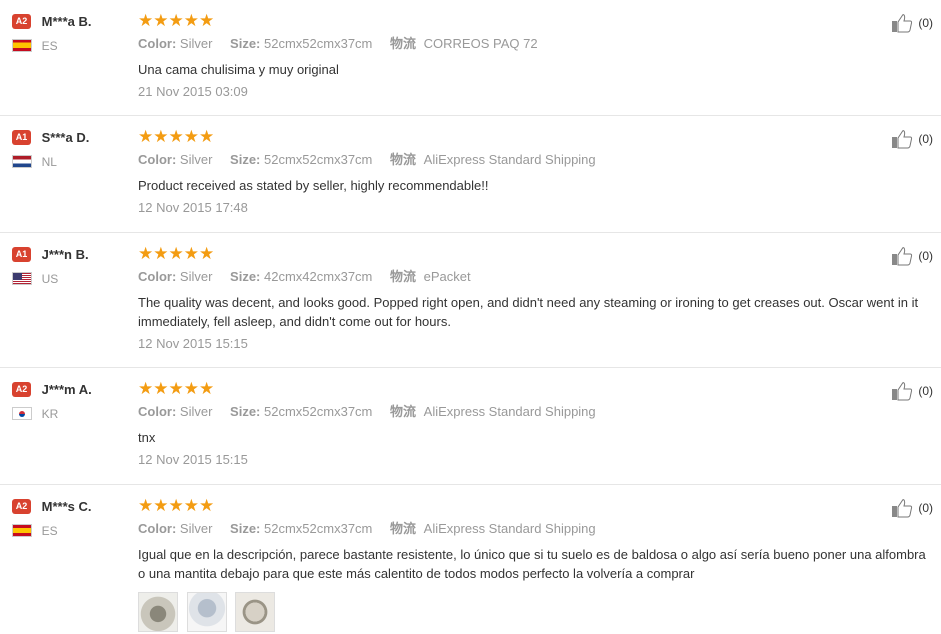 The image size is (941, 634). I want to click on buyer-name: M***a B., so click(66, 22).